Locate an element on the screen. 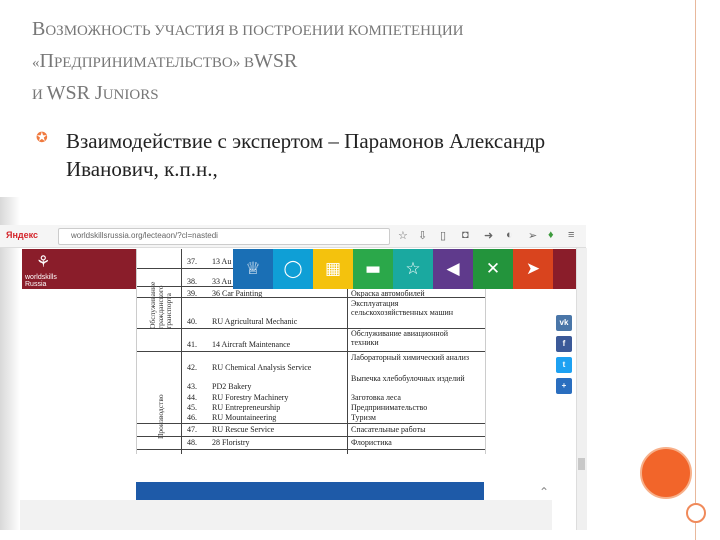 This screenshot has width=720, height=540. calendar-icon: ▦ is located at coordinates (333, 269).